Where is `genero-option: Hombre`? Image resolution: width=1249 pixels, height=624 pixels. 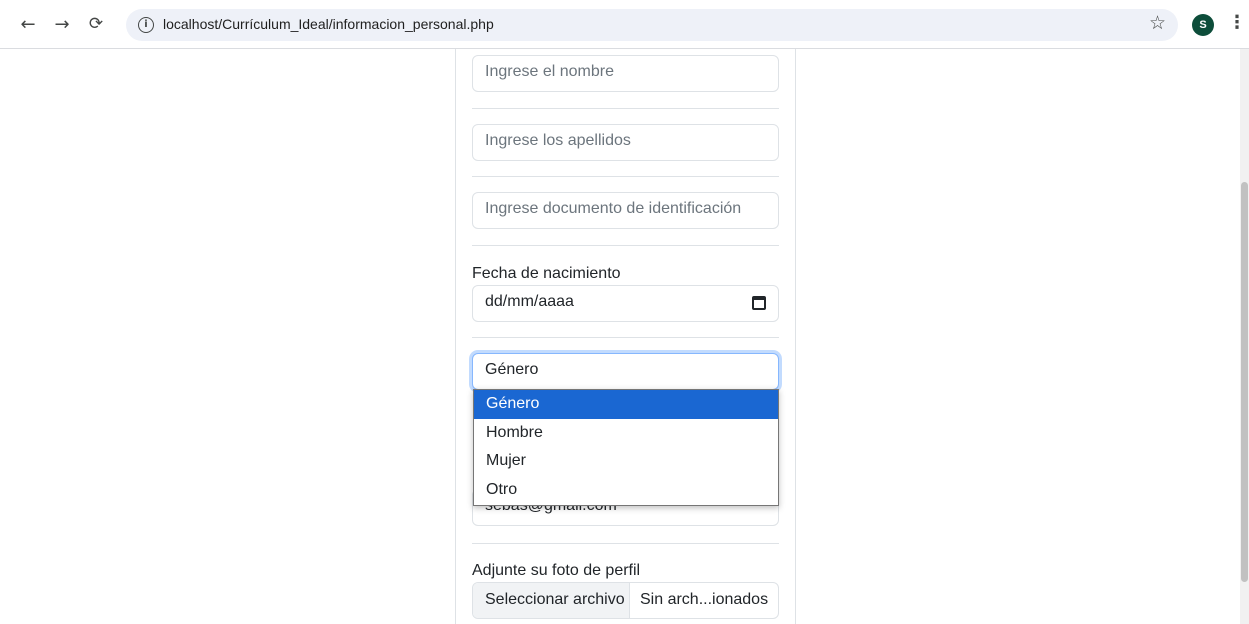 genero-option: Hombre is located at coordinates (626, 433).